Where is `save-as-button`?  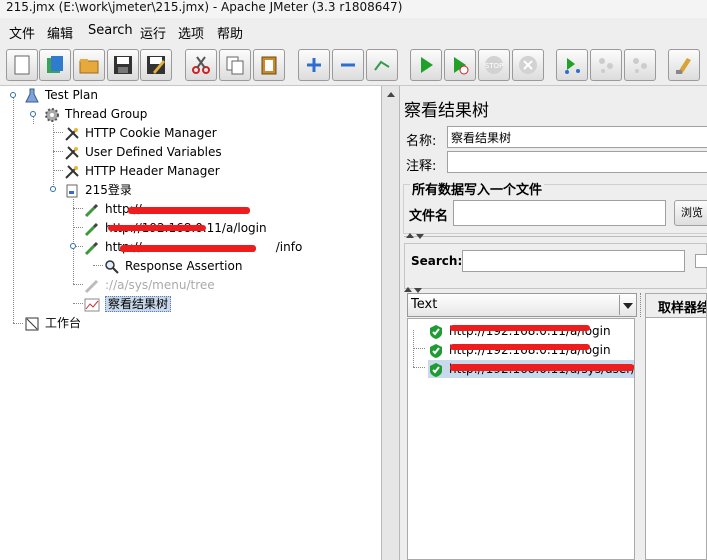 save-as-button is located at coordinates (156, 65).